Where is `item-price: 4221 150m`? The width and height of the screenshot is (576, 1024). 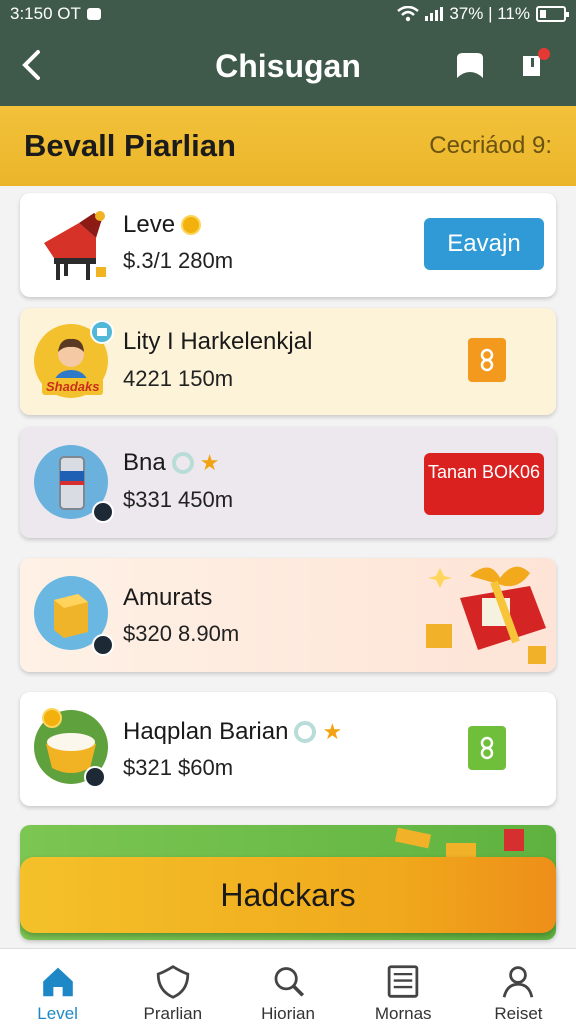
item-price: 4221 150m is located at coordinates (178, 378).